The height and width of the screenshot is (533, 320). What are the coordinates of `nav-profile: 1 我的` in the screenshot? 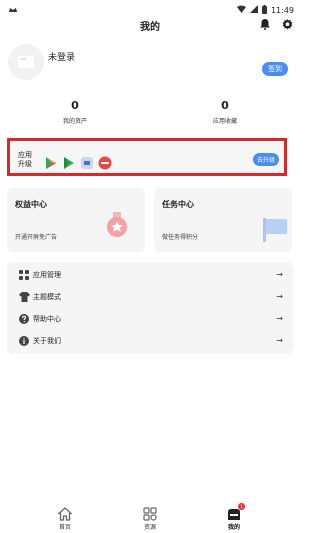 It's located at (234, 517).